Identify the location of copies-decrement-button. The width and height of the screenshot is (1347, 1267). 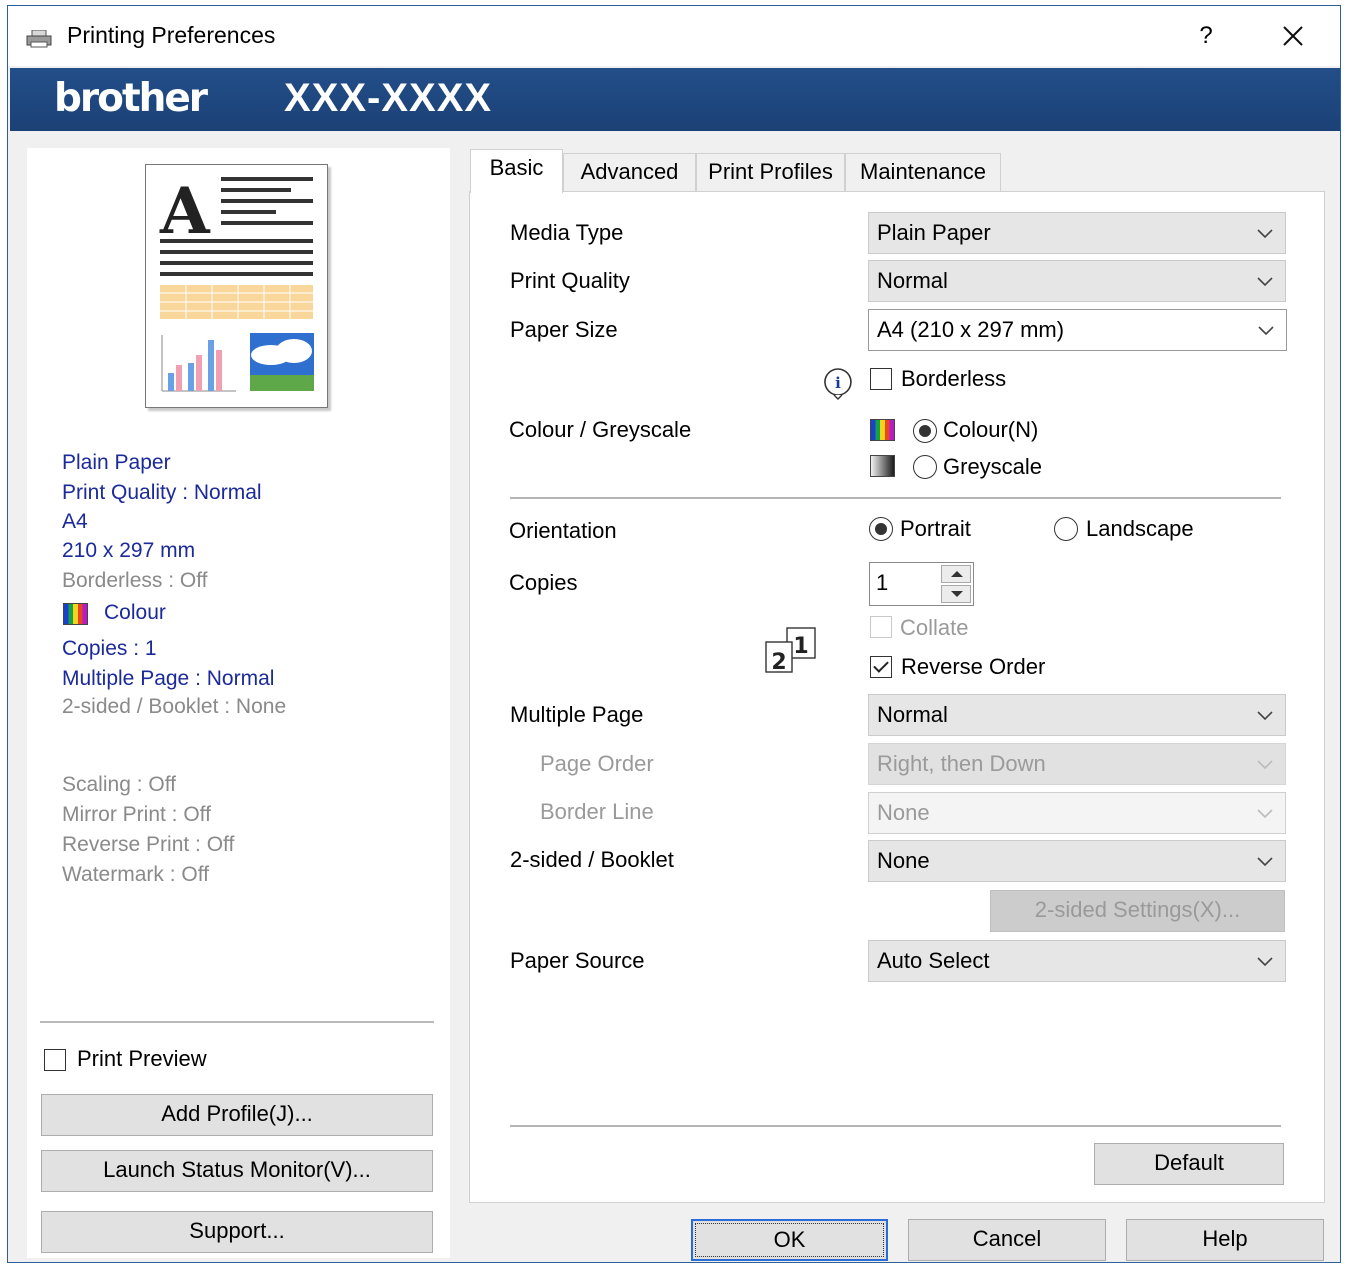
(956, 594).